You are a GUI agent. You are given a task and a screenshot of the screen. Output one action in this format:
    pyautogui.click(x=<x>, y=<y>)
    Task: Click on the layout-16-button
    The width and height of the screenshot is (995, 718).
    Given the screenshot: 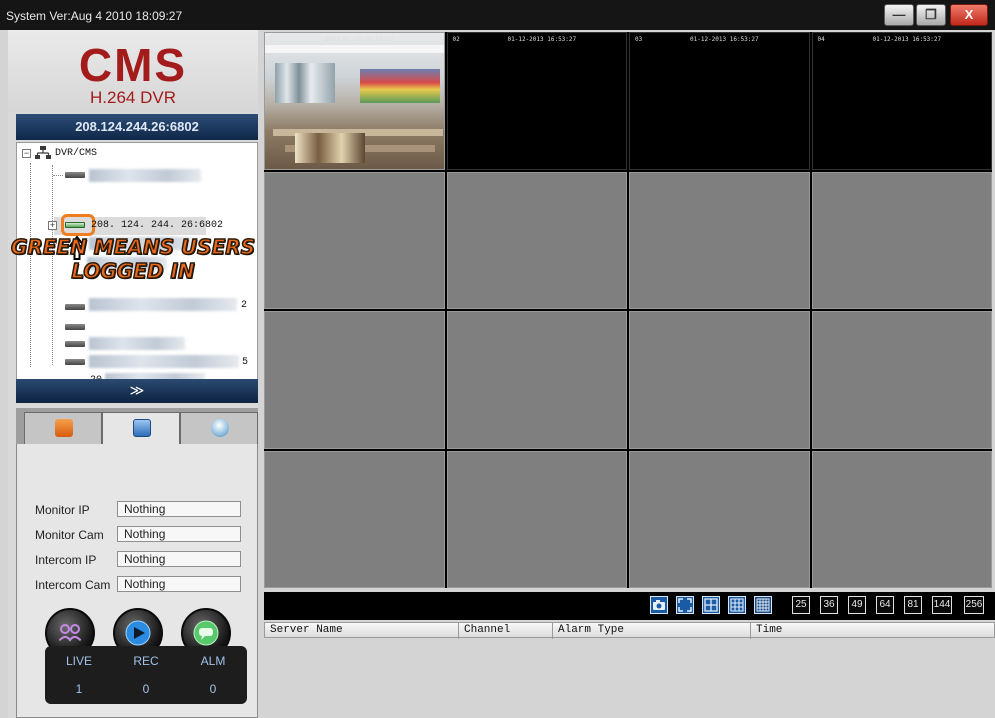 What is the action you would take?
    pyautogui.click(x=763, y=605)
    